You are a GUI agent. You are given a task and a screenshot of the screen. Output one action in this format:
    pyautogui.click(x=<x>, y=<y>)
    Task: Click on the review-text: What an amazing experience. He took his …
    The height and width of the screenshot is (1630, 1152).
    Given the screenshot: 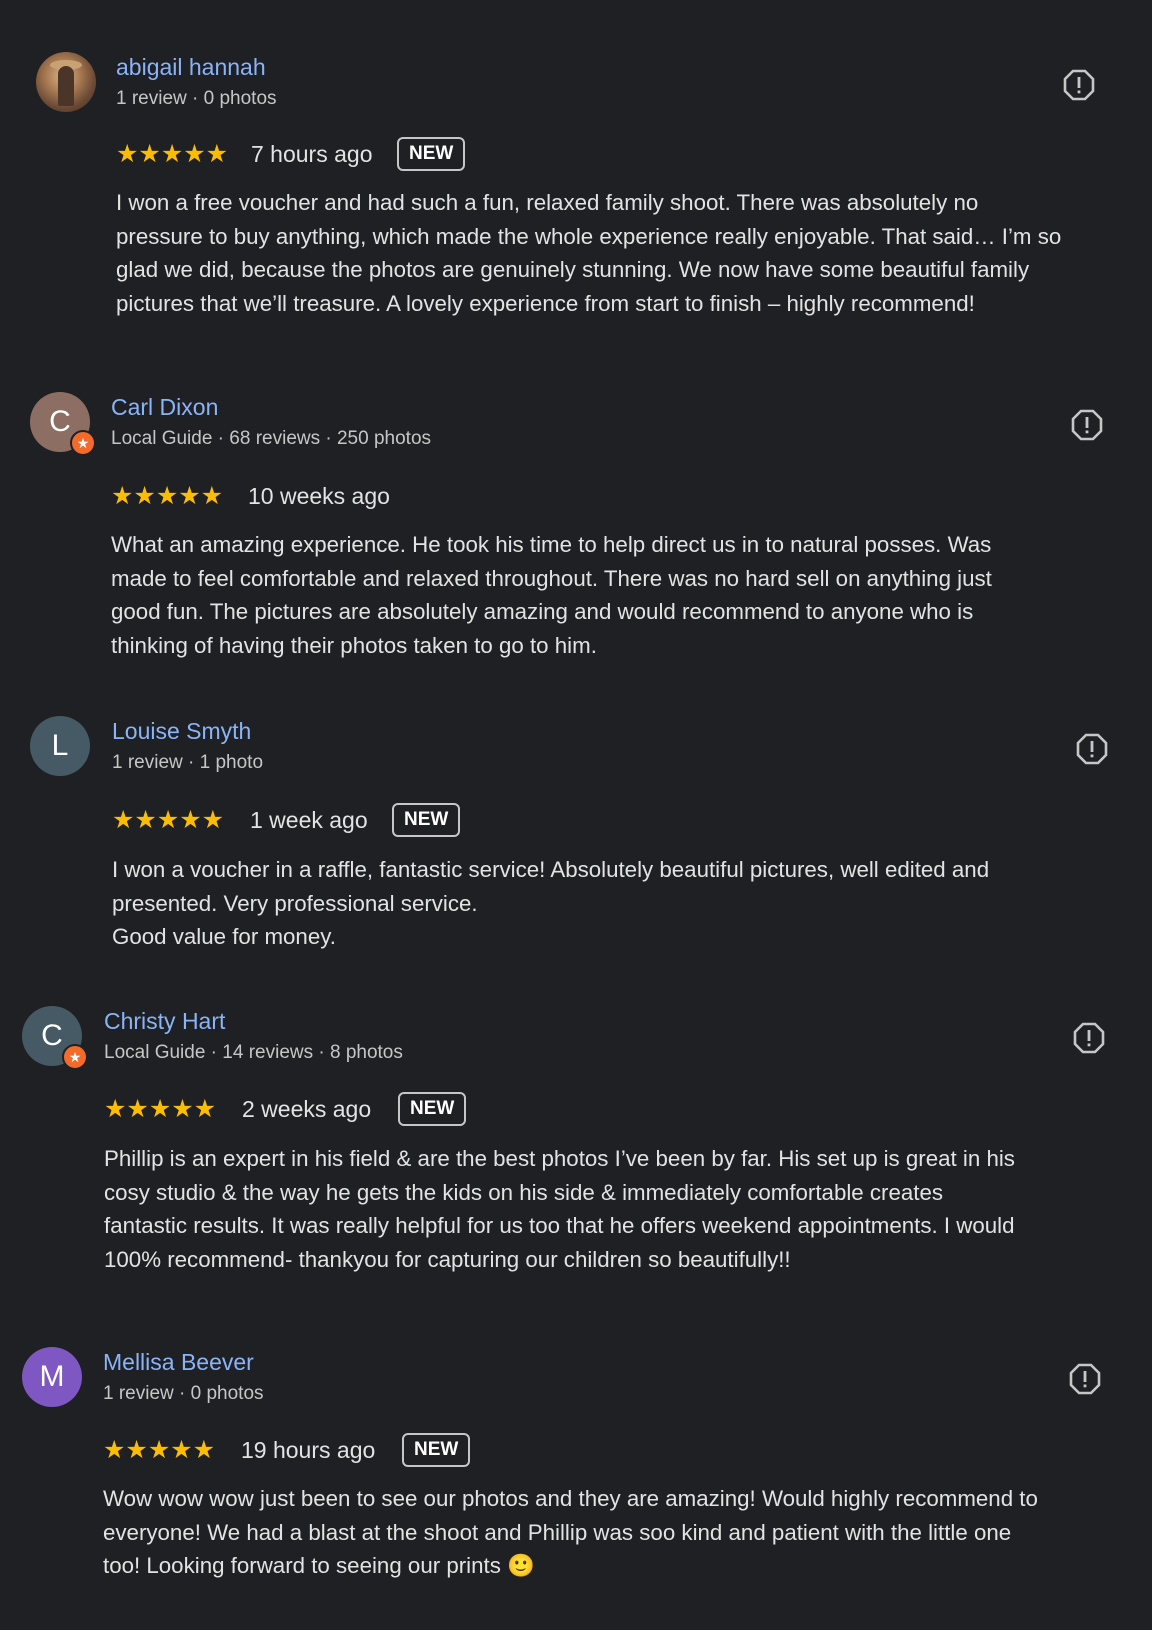 What is the action you would take?
    pyautogui.click(x=551, y=595)
    